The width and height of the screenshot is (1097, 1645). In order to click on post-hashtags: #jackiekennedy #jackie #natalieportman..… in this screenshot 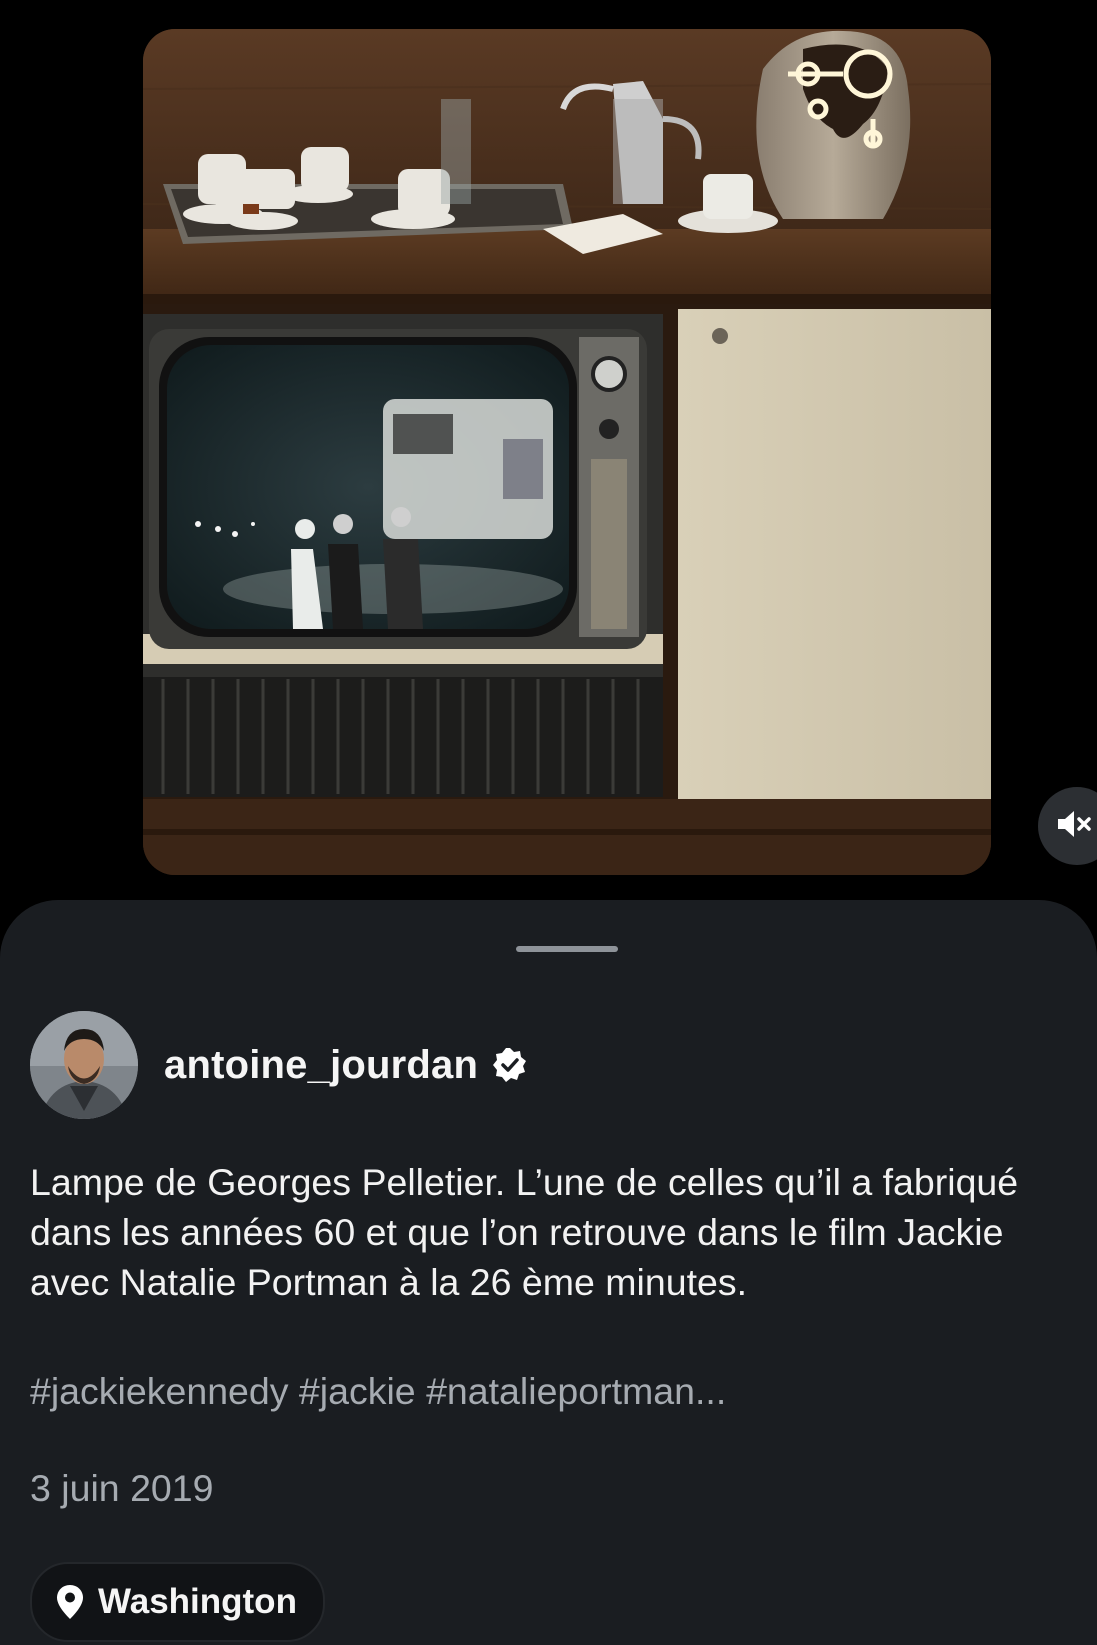, I will do `click(378, 1391)`.